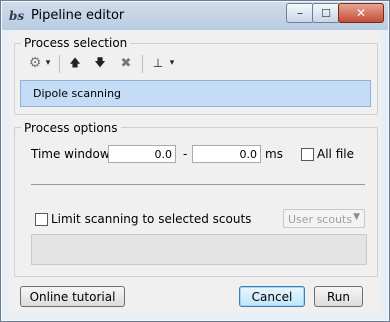 Image resolution: width=390 pixels, height=322 pixels. I want to click on all-file-label: All file, so click(335, 154).